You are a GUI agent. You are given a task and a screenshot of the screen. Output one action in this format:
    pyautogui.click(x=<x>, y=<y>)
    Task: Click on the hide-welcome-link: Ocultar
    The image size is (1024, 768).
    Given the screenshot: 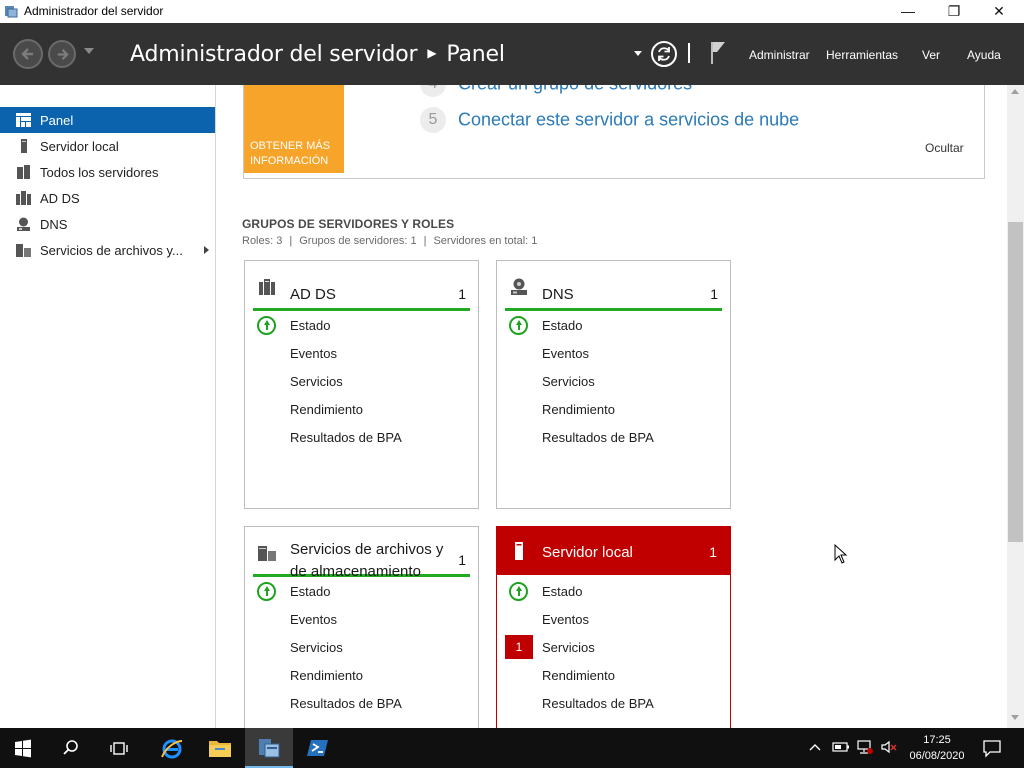 What is the action you would take?
    pyautogui.click(x=944, y=148)
    